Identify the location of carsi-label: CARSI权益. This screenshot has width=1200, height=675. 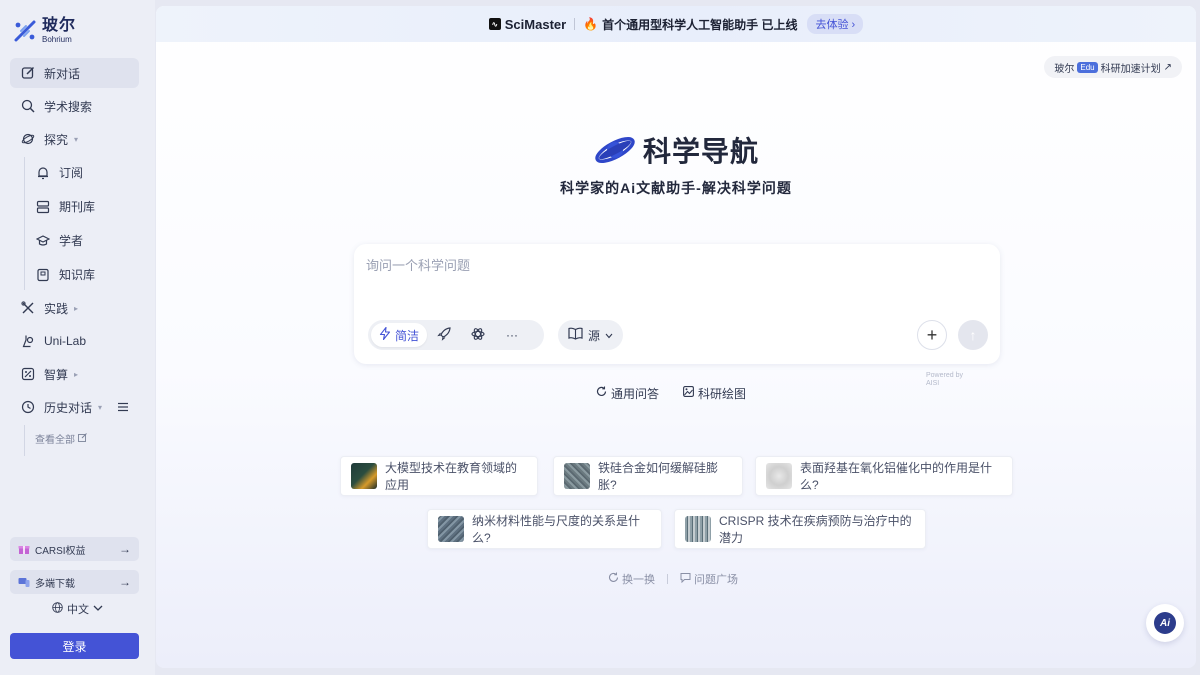
(60, 551).